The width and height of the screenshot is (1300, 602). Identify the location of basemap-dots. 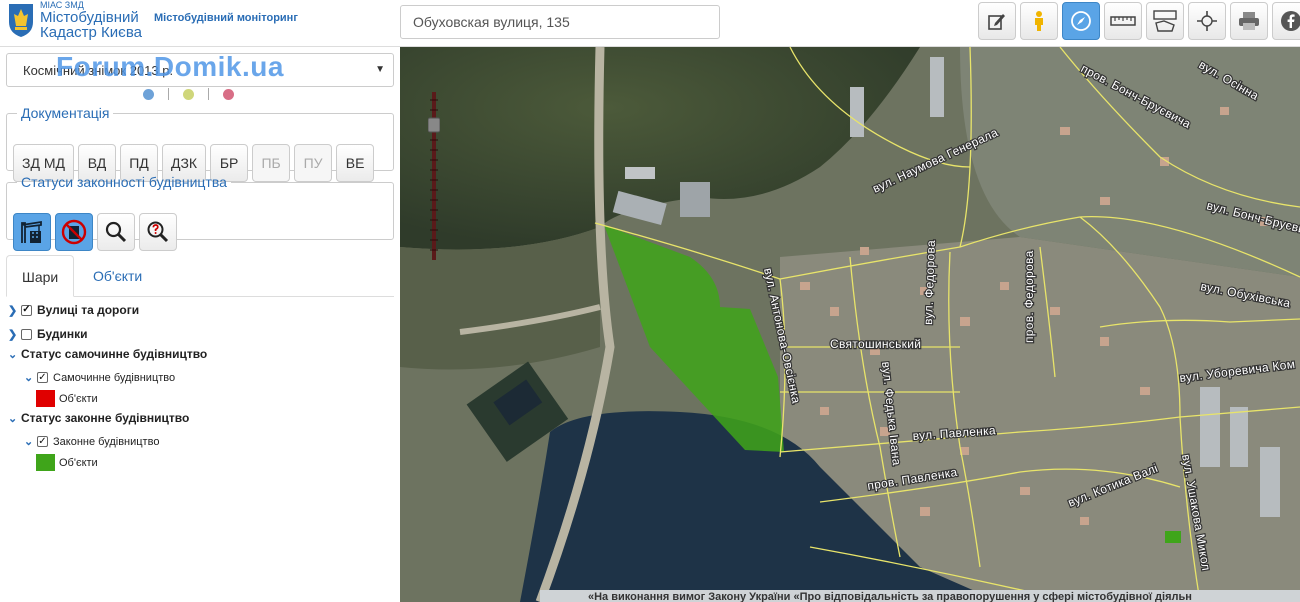
(188, 94).